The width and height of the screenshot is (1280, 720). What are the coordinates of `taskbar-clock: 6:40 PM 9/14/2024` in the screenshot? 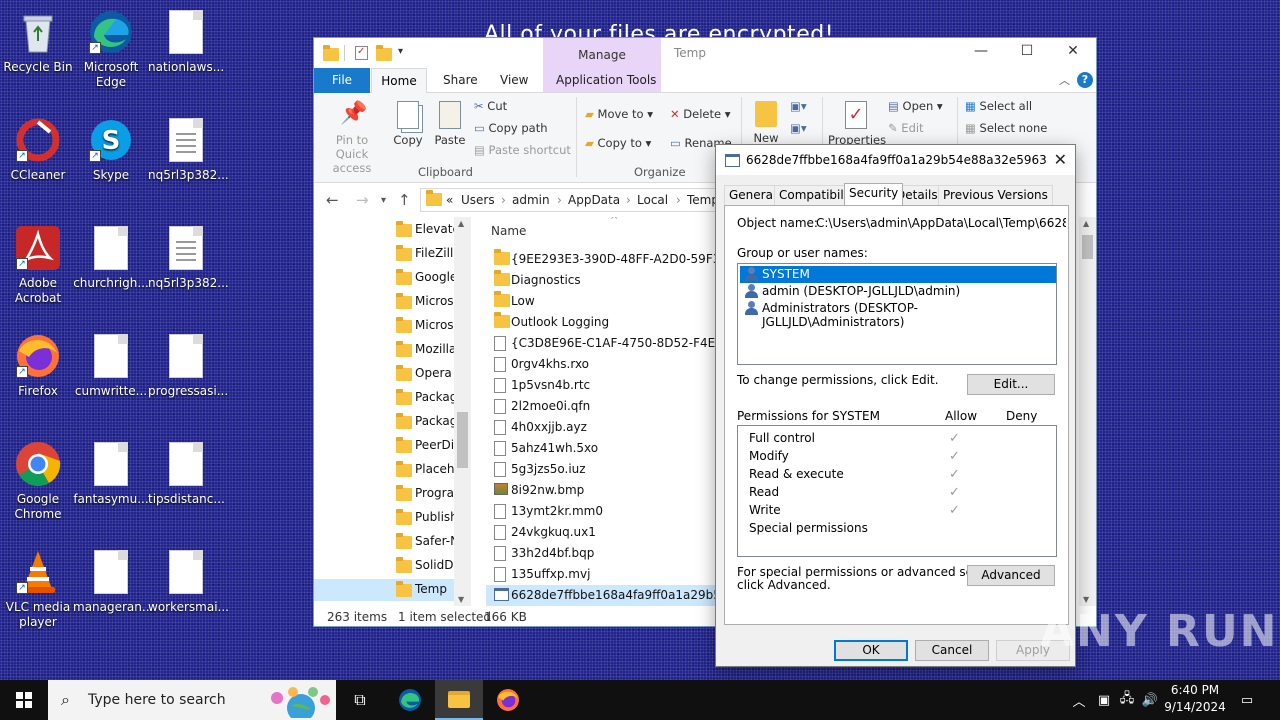 It's located at (1195, 699).